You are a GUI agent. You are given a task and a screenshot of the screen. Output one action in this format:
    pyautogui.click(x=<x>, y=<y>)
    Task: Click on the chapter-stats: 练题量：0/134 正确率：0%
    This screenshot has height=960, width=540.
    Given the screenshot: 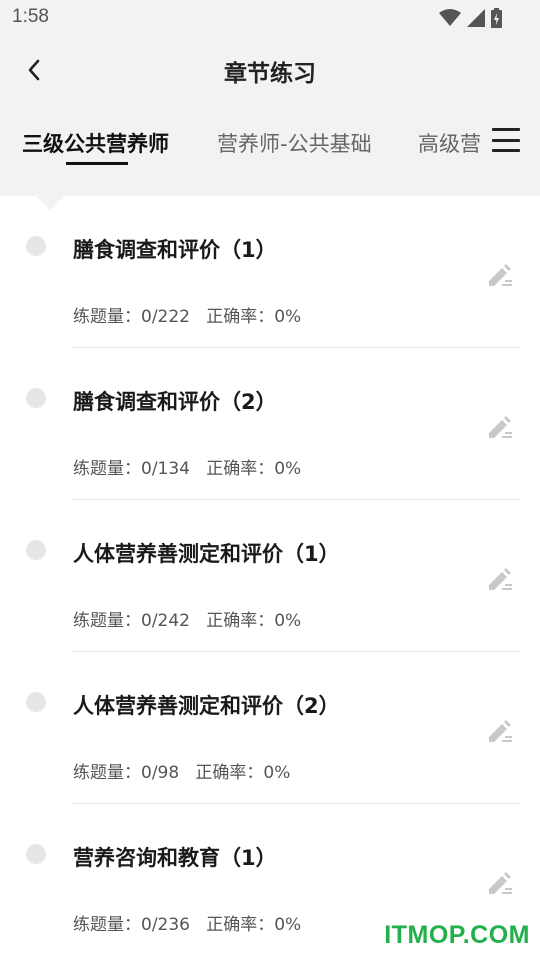 What is the action you would take?
    pyautogui.click(x=187, y=466)
    